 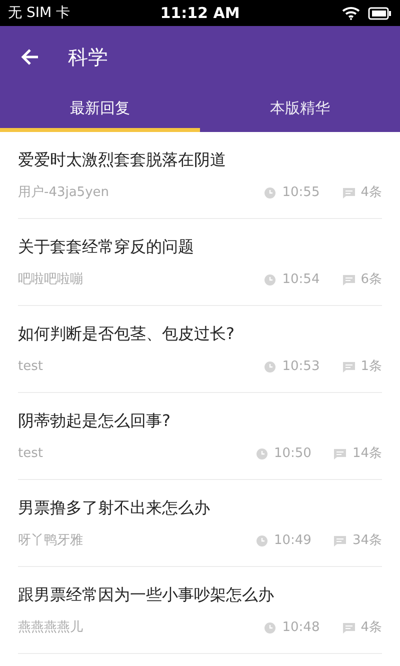 What do you see at coordinates (127, 334) in the screenshot?
I see `post-title: 如何判断是否包茎、包皮过长?` at bounding box center [127, 334].